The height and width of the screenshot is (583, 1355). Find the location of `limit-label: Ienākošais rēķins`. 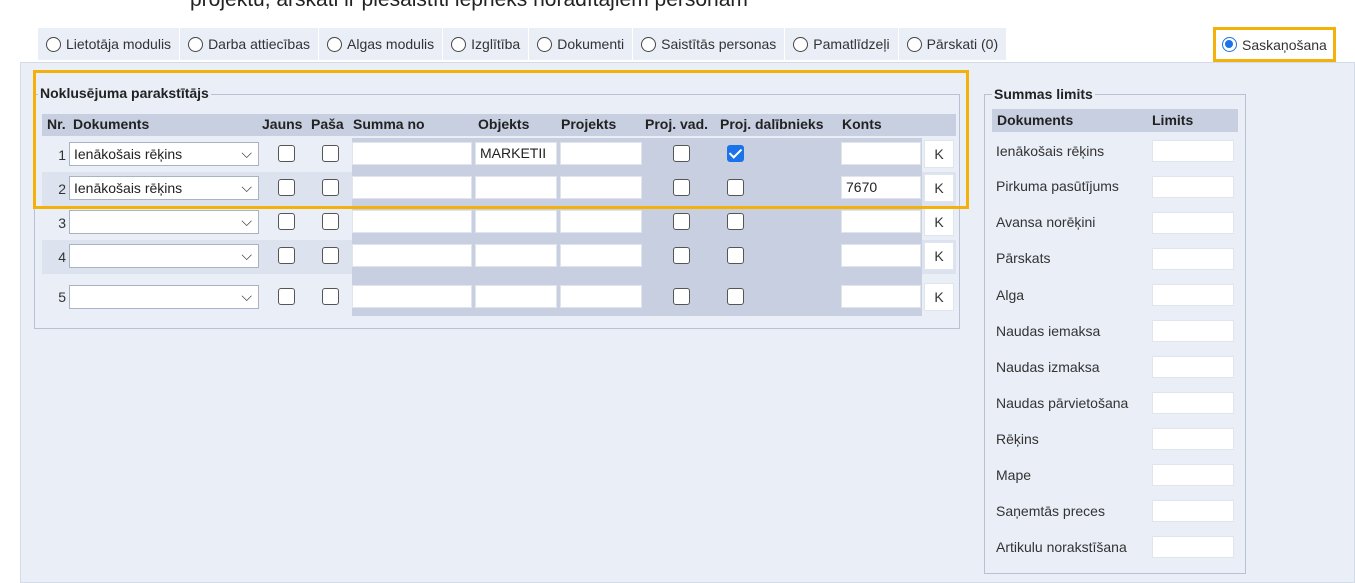

limit-label: Ienākošais rēķins is located at coordinates (1050, 151).